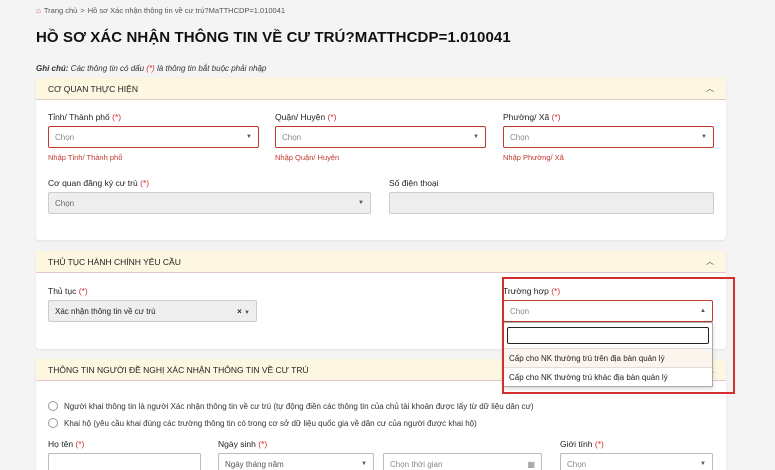 This screenshot has width=775, height=470. What do you see at coordinates (531, 464) in the screenshot?
I see `calendar-icon: ▦` at bounding box center [531, 464].